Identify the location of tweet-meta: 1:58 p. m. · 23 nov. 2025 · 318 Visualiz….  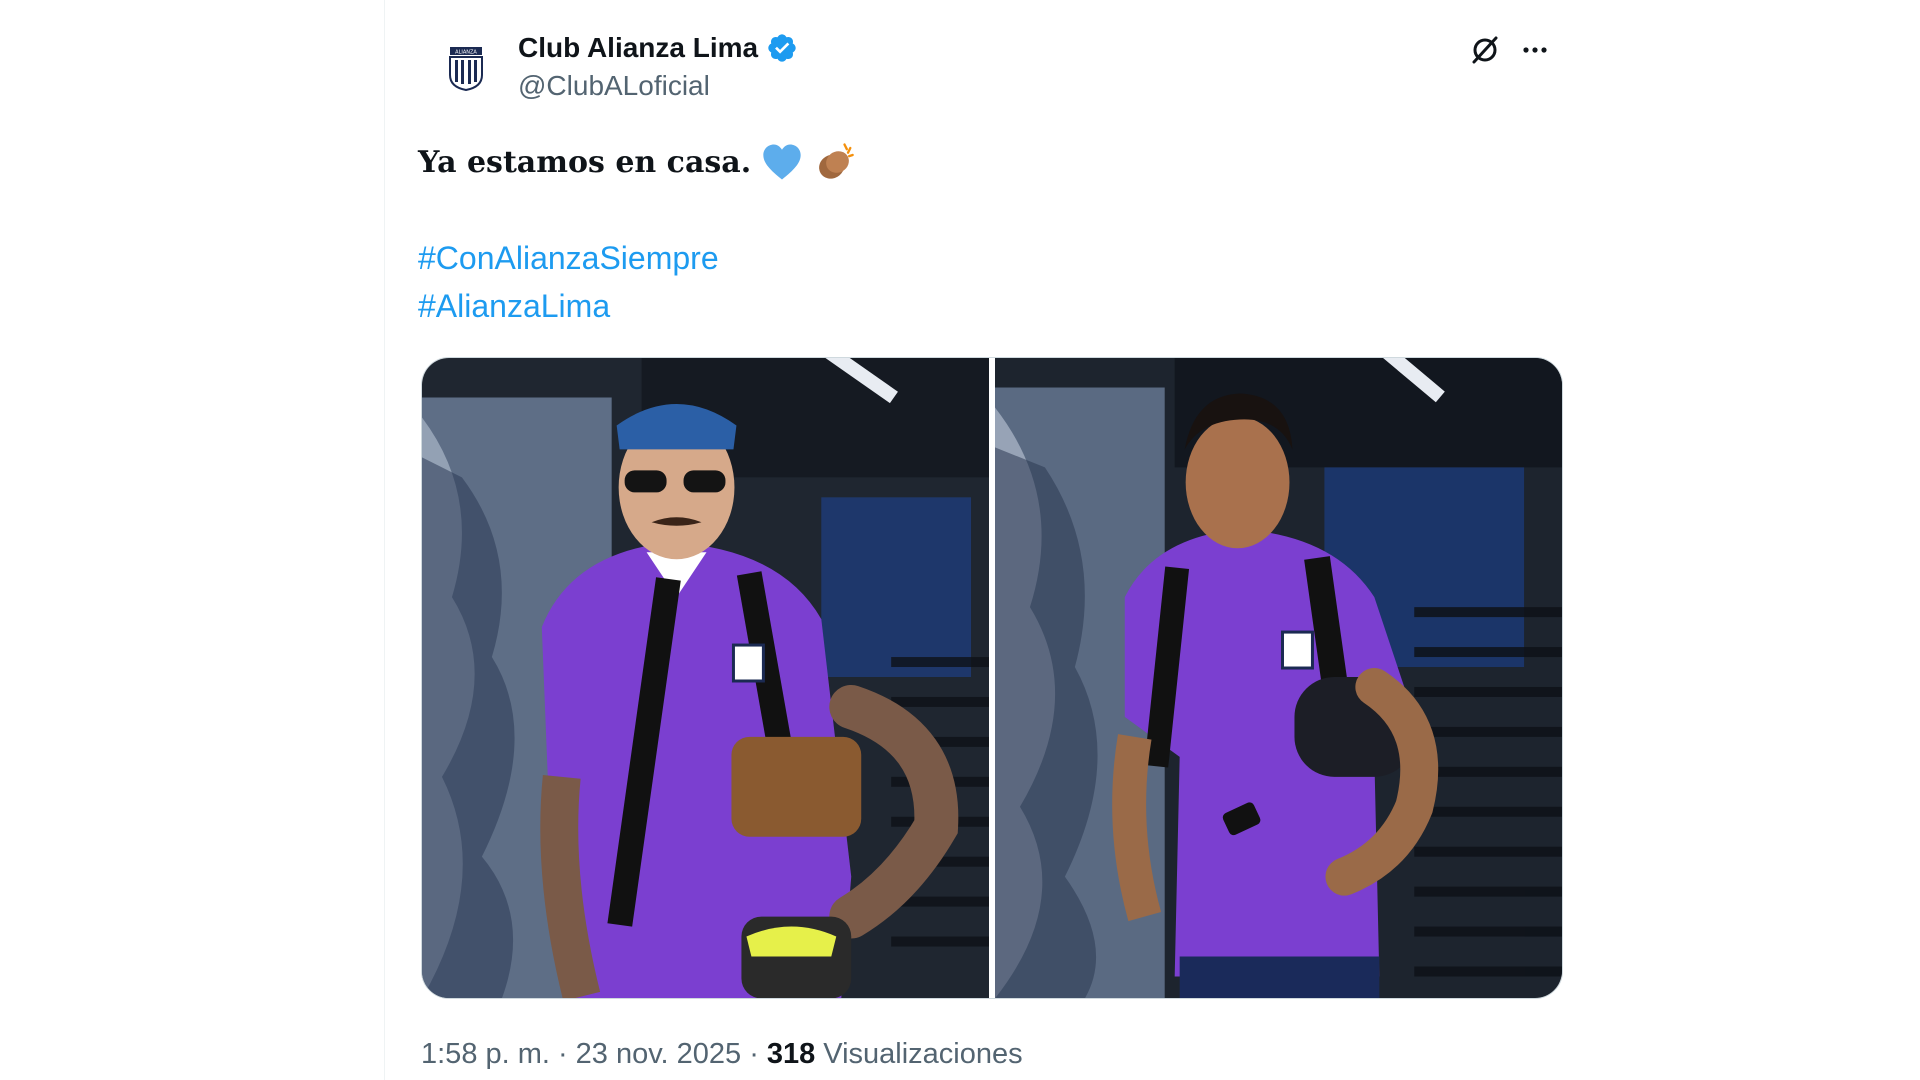
(722, 1054).